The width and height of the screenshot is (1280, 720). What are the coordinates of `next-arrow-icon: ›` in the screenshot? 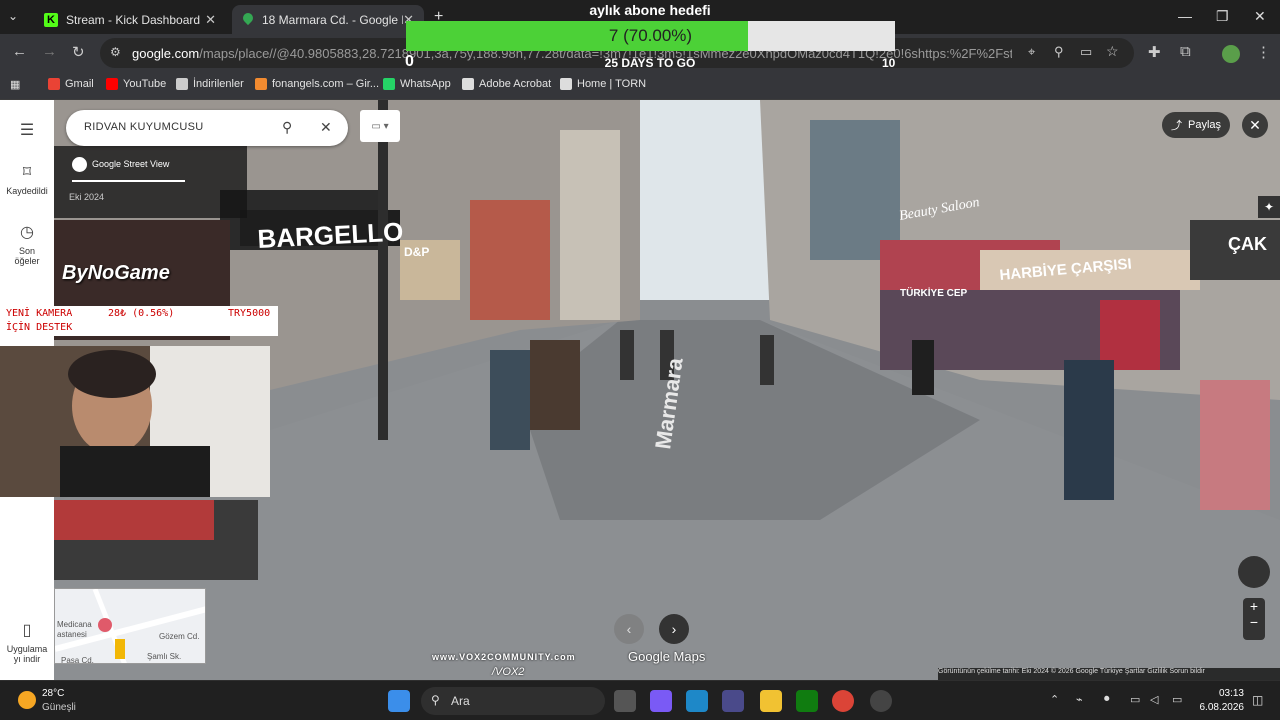 It's located at (674, 629).